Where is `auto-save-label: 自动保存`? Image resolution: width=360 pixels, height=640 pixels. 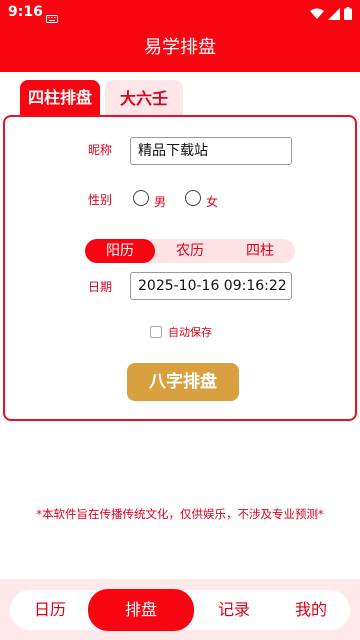 auto-save-label: 自动保存 is located at coordinates (190, 332).